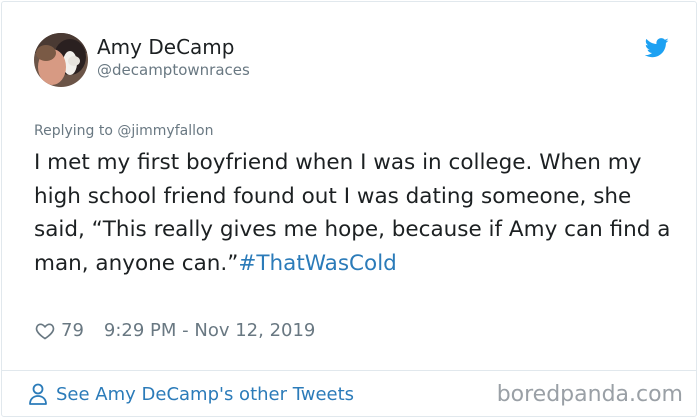  What do you see at coordinates (45, 331) in the screenshot?
I see `heart-icon` at bounding box center [45, 331].